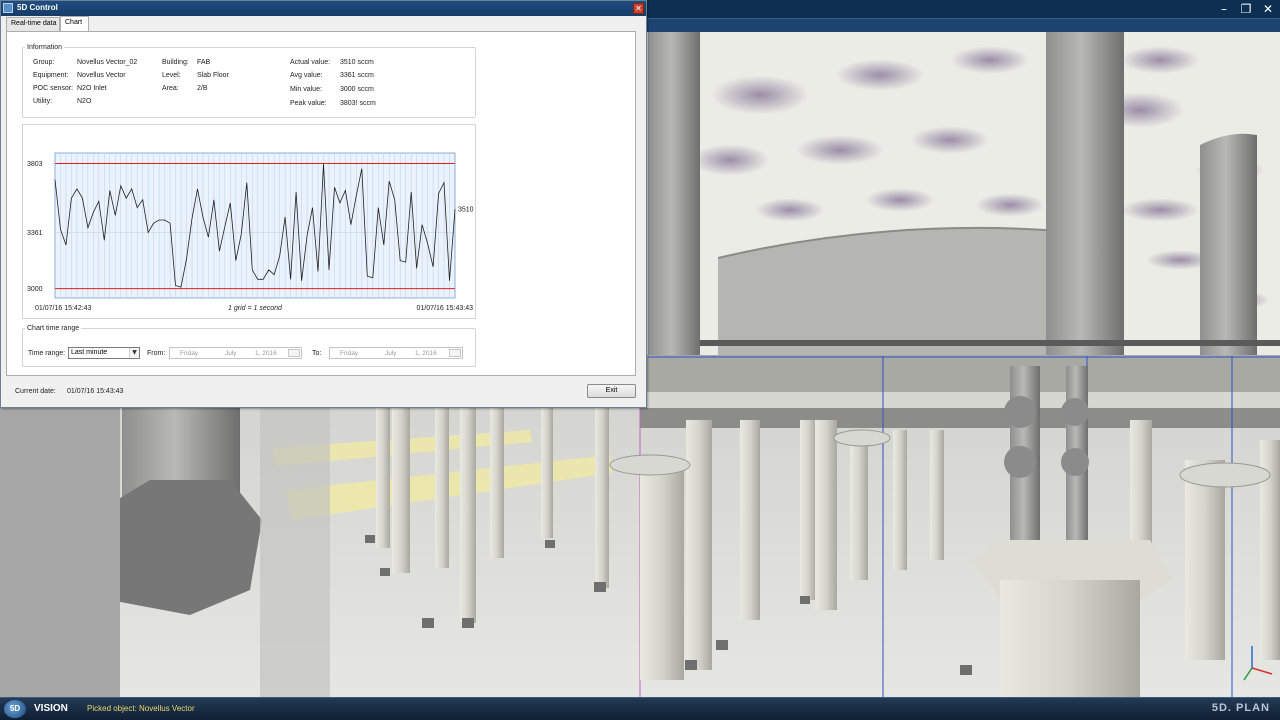  Describe the element at coordinates (51, 75) in the screenshot. I see `equipment-label: Equipment:` at that location.